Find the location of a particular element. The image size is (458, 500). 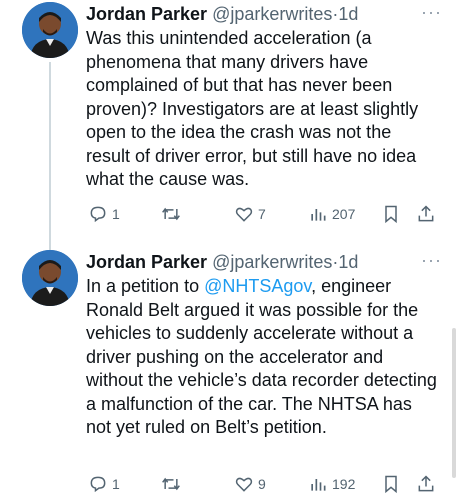

views-count: 207 is located at coordinates (344, 214).